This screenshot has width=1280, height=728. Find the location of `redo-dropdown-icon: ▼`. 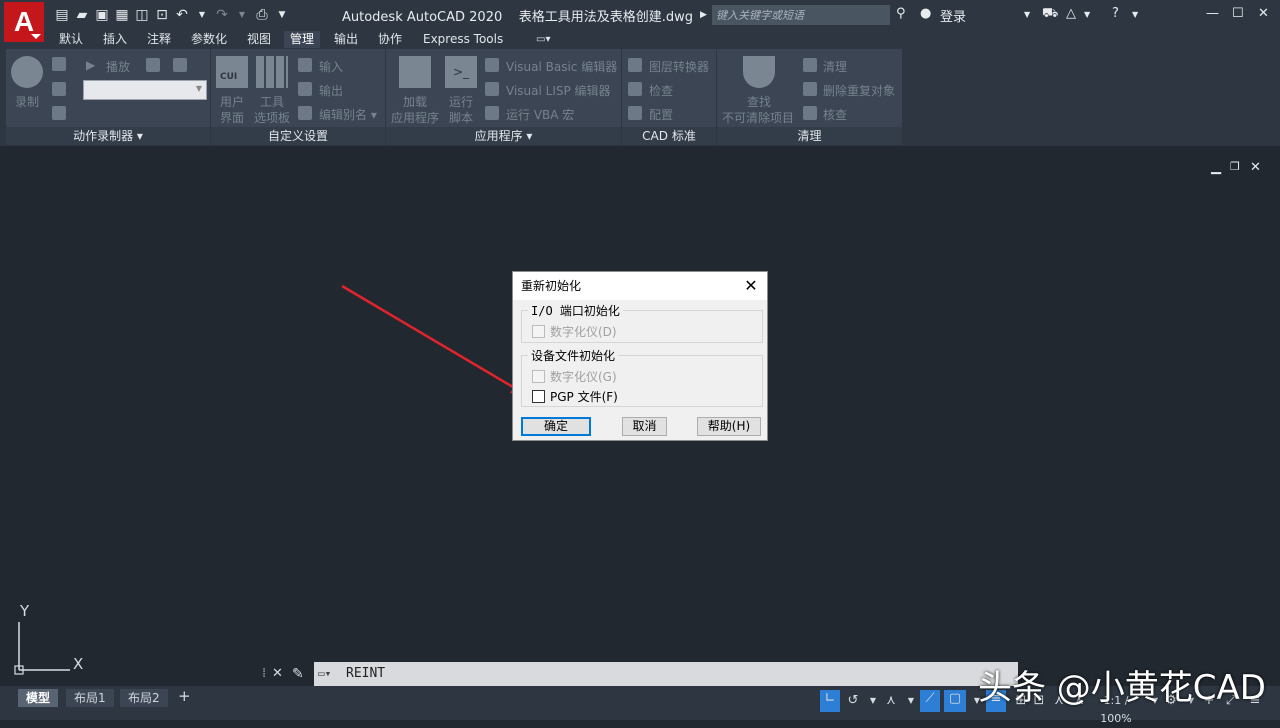

redo-dropdown-icon: ▼ is located at coordinates (242, 15).